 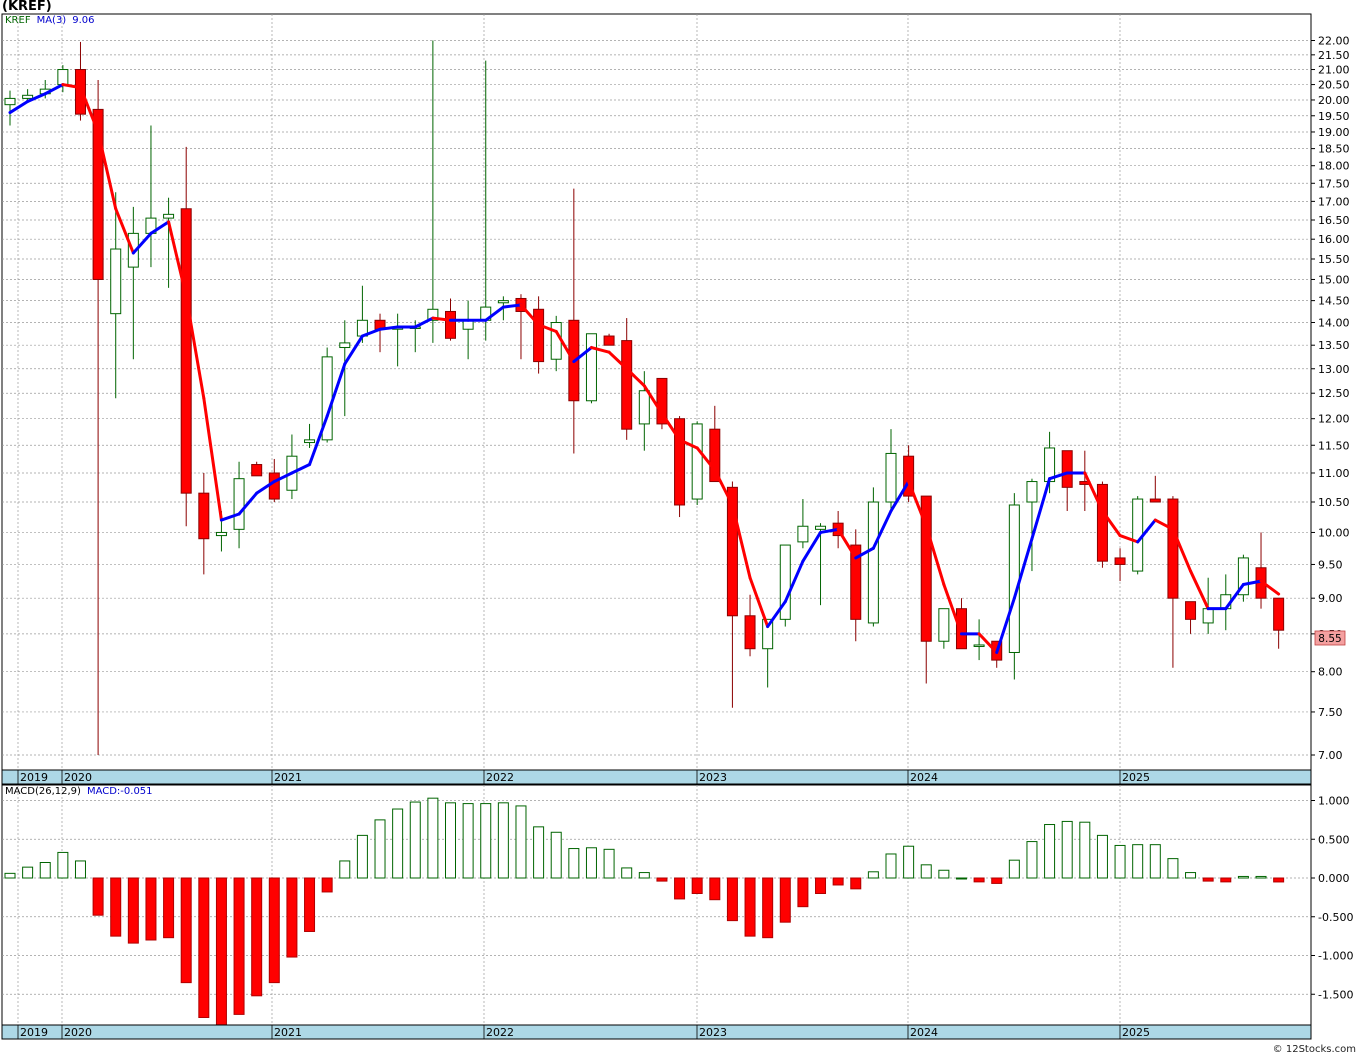 What do you see at coordinates (656, 1032) in the screenshot?
I see `macd-x-axis-band` at bounding box center [656, 1032].